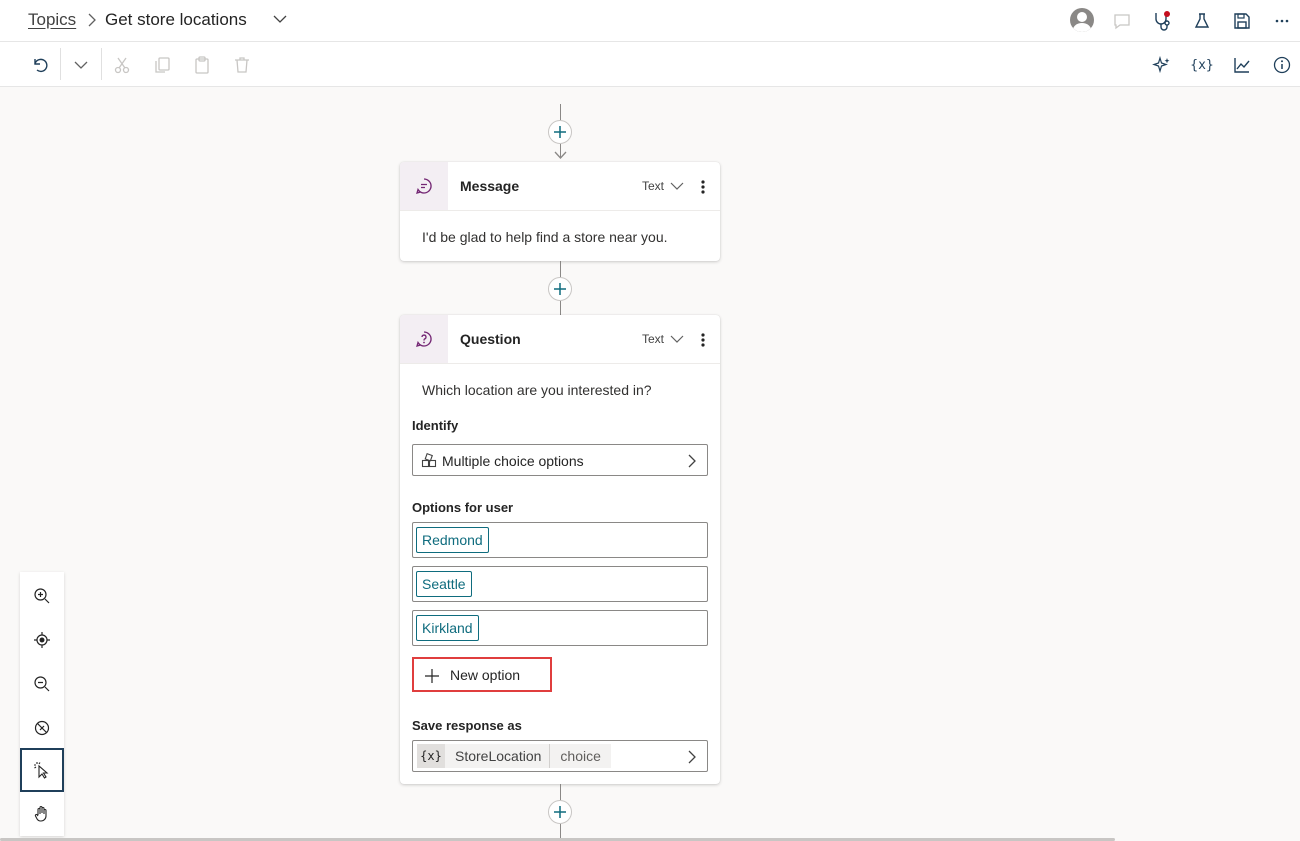  I want to click on top-header: Topics Get store locations, so click(650, 21).